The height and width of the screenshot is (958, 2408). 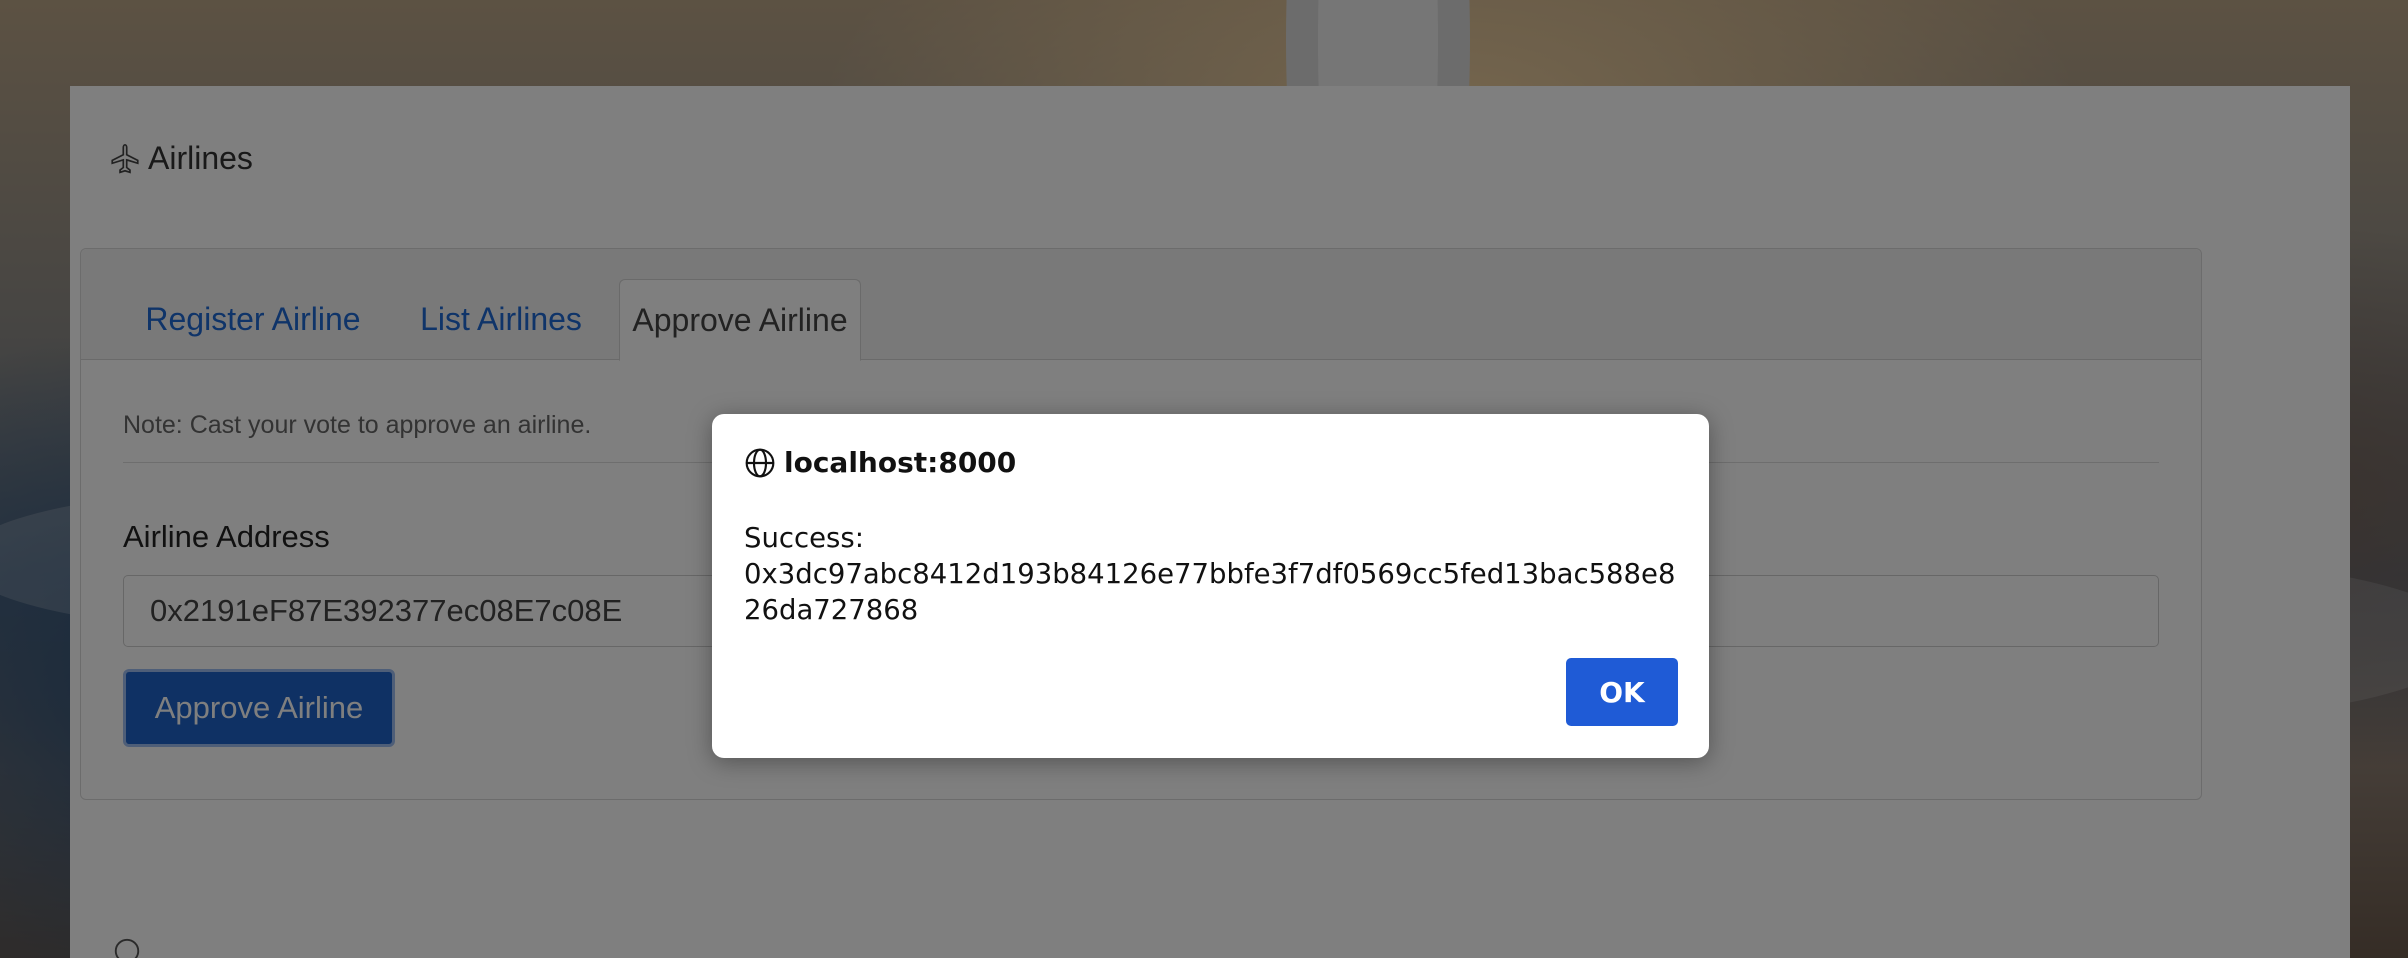 What do you see at coordinates (900, 462) in the screenshot?
I see `dialog-origin: localhost:8000` at bounding box center [900, 462].